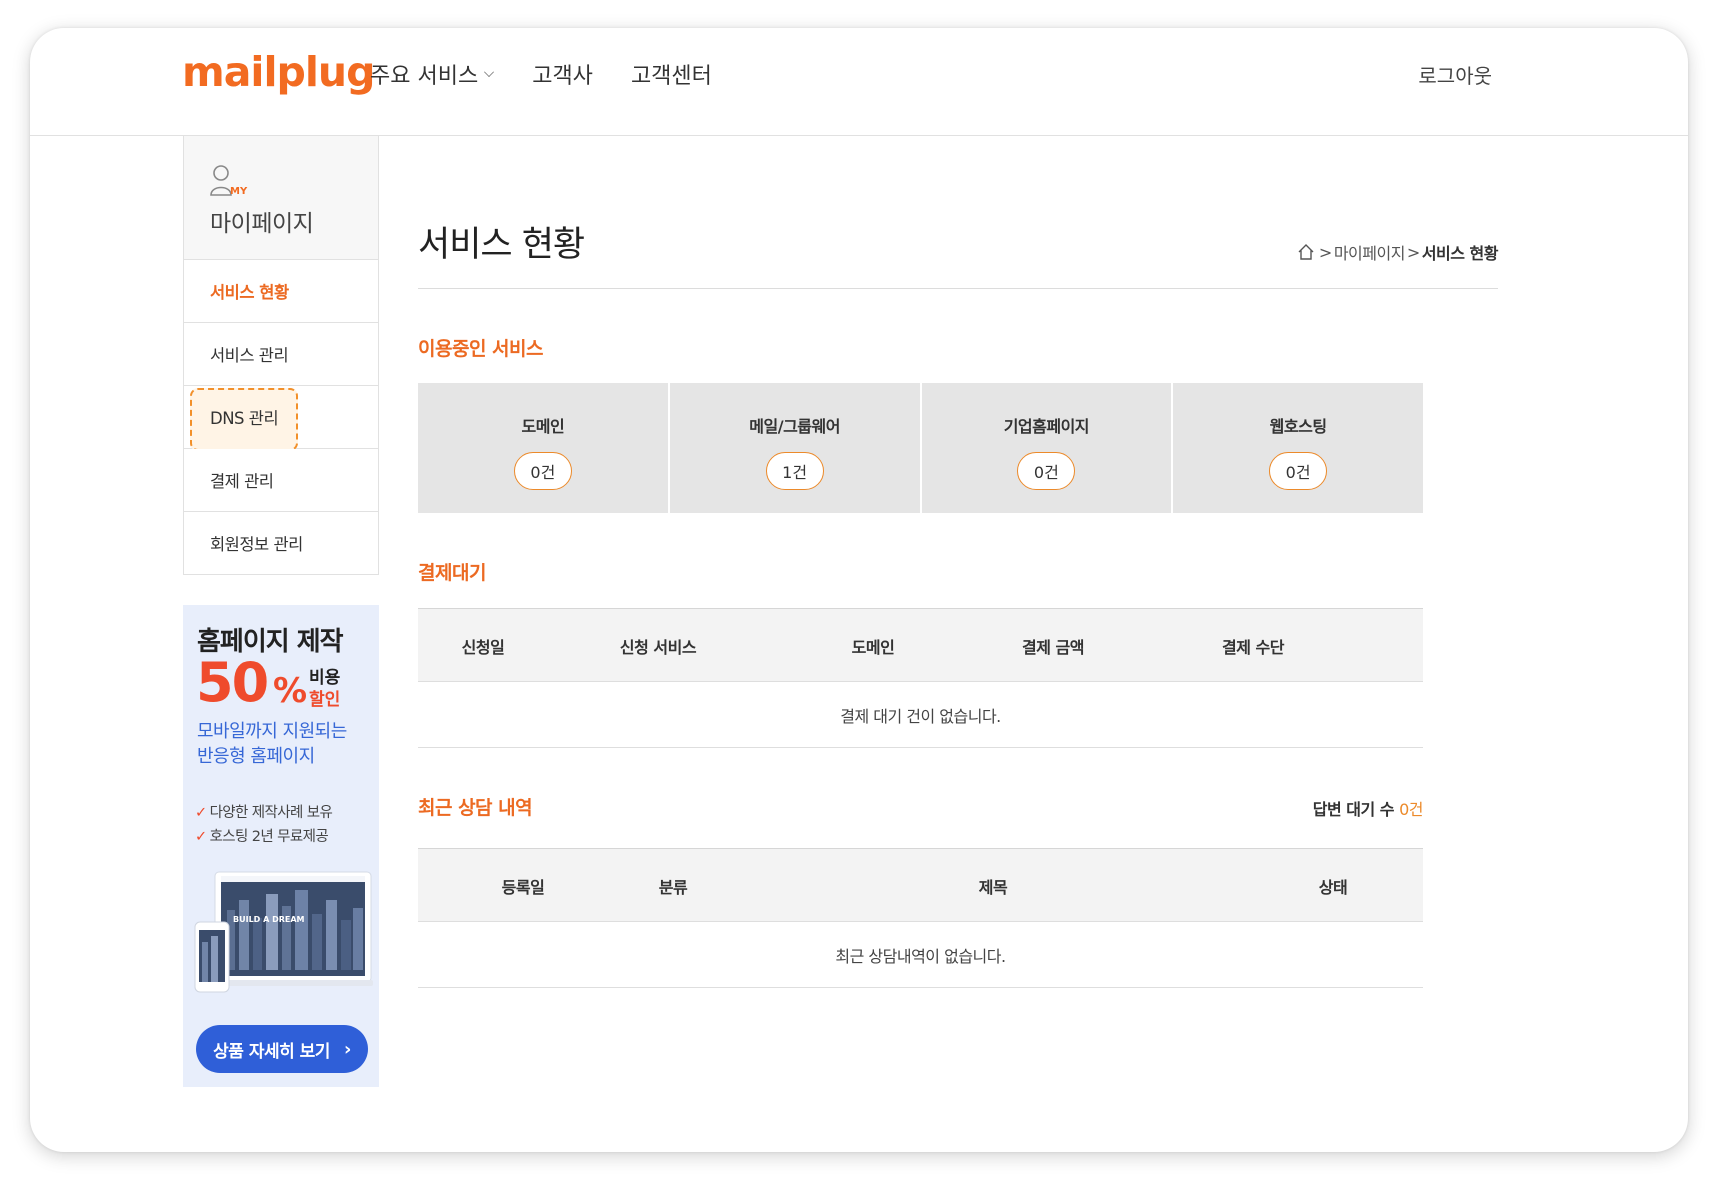 Image resolution: width=1718 pixels, height=1179 pixels. I want to click on sidebar-item-label: 회원정보 관리, so click(256, 544).